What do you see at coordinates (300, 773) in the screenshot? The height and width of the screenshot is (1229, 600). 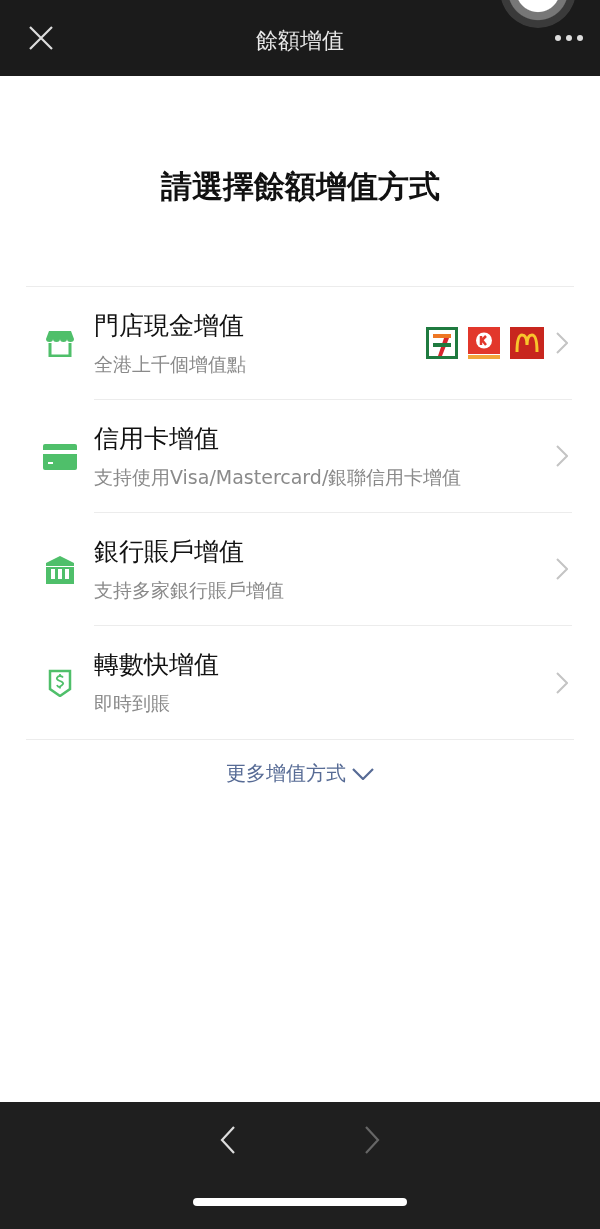 I see `more-methods-link: 更多增值方式` at bounding box center [300, 773].